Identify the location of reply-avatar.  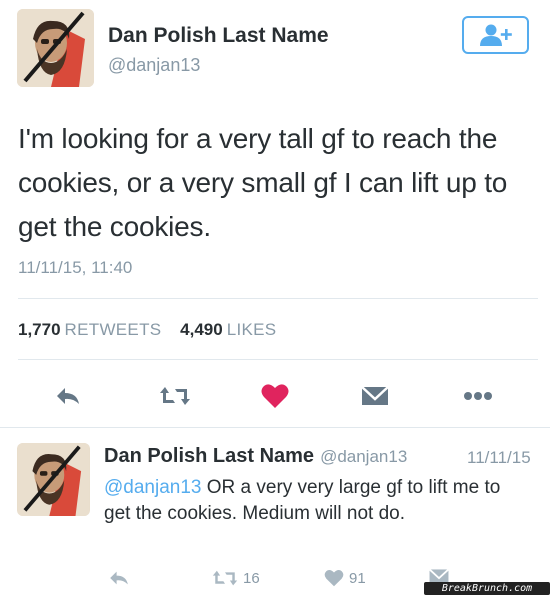
(53, 479).